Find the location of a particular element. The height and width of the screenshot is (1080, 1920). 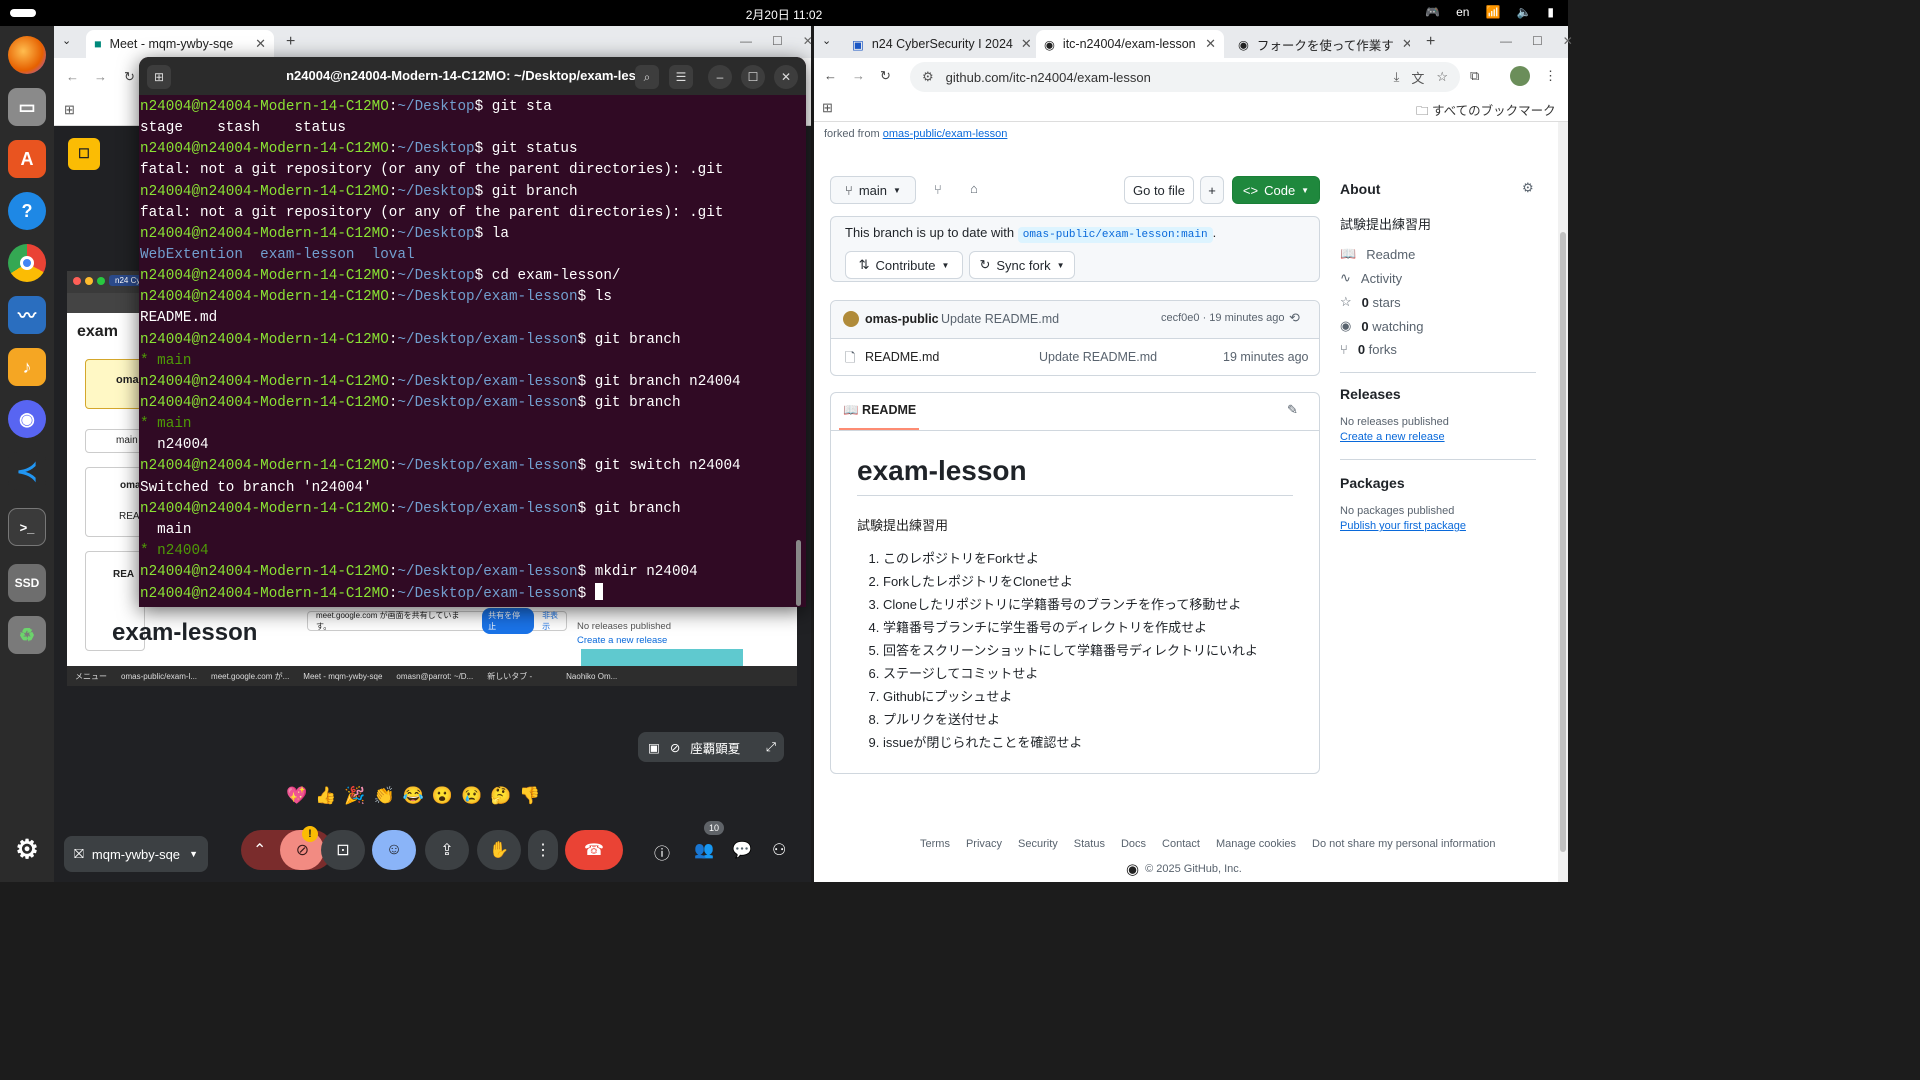

branches-icon: ⑂ is located at coordinates (938, 189).